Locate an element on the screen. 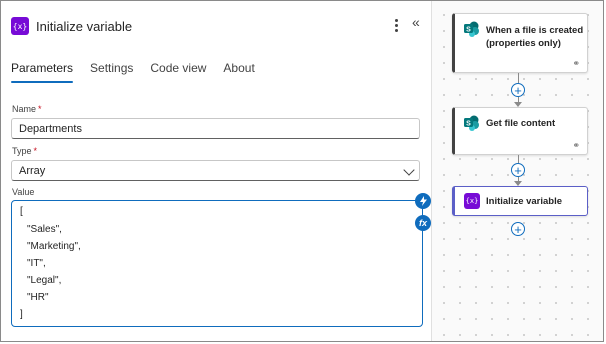 The image size is (606, 344). code-line: "Sales", is located at coordinates (44, 229).